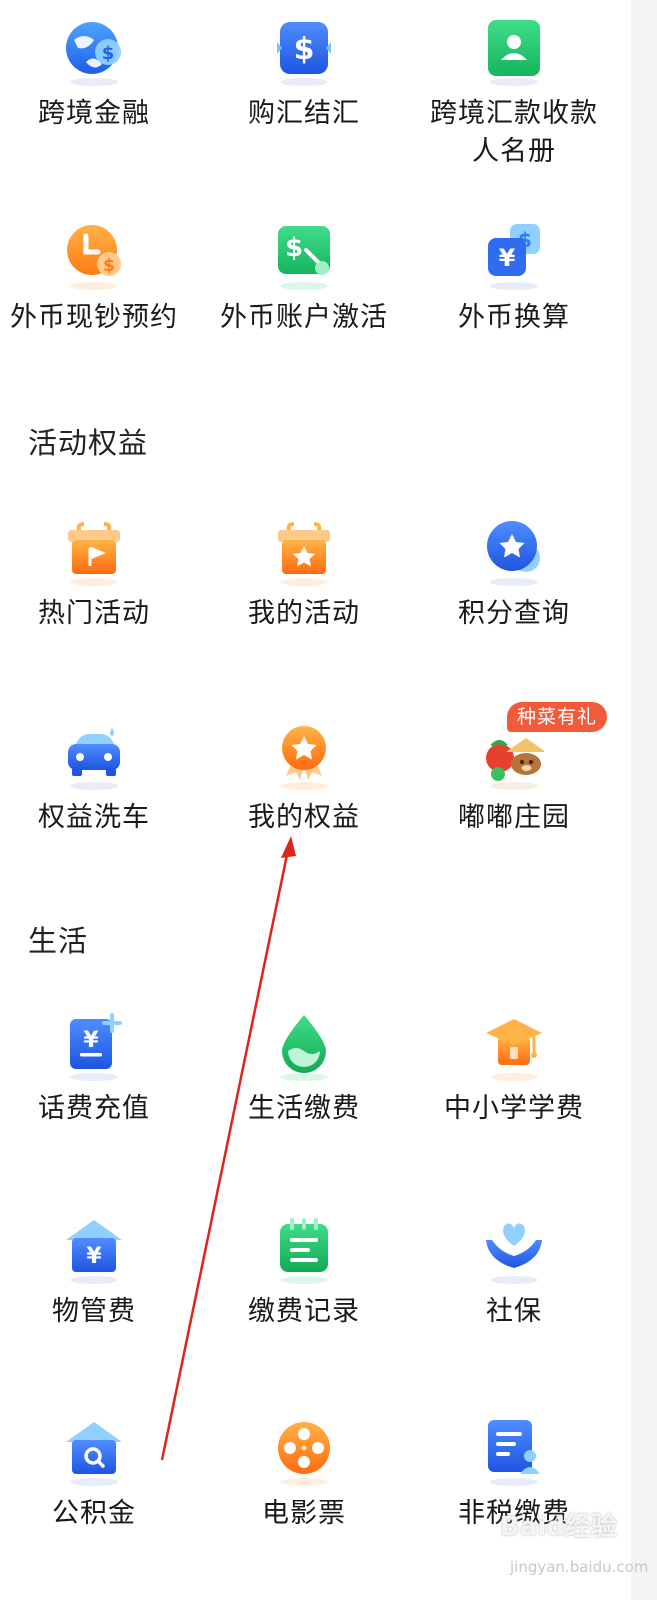  Describe the element at coordinates (514, 1246) in the screenshot. I see `heart-hands-icon` at that location.